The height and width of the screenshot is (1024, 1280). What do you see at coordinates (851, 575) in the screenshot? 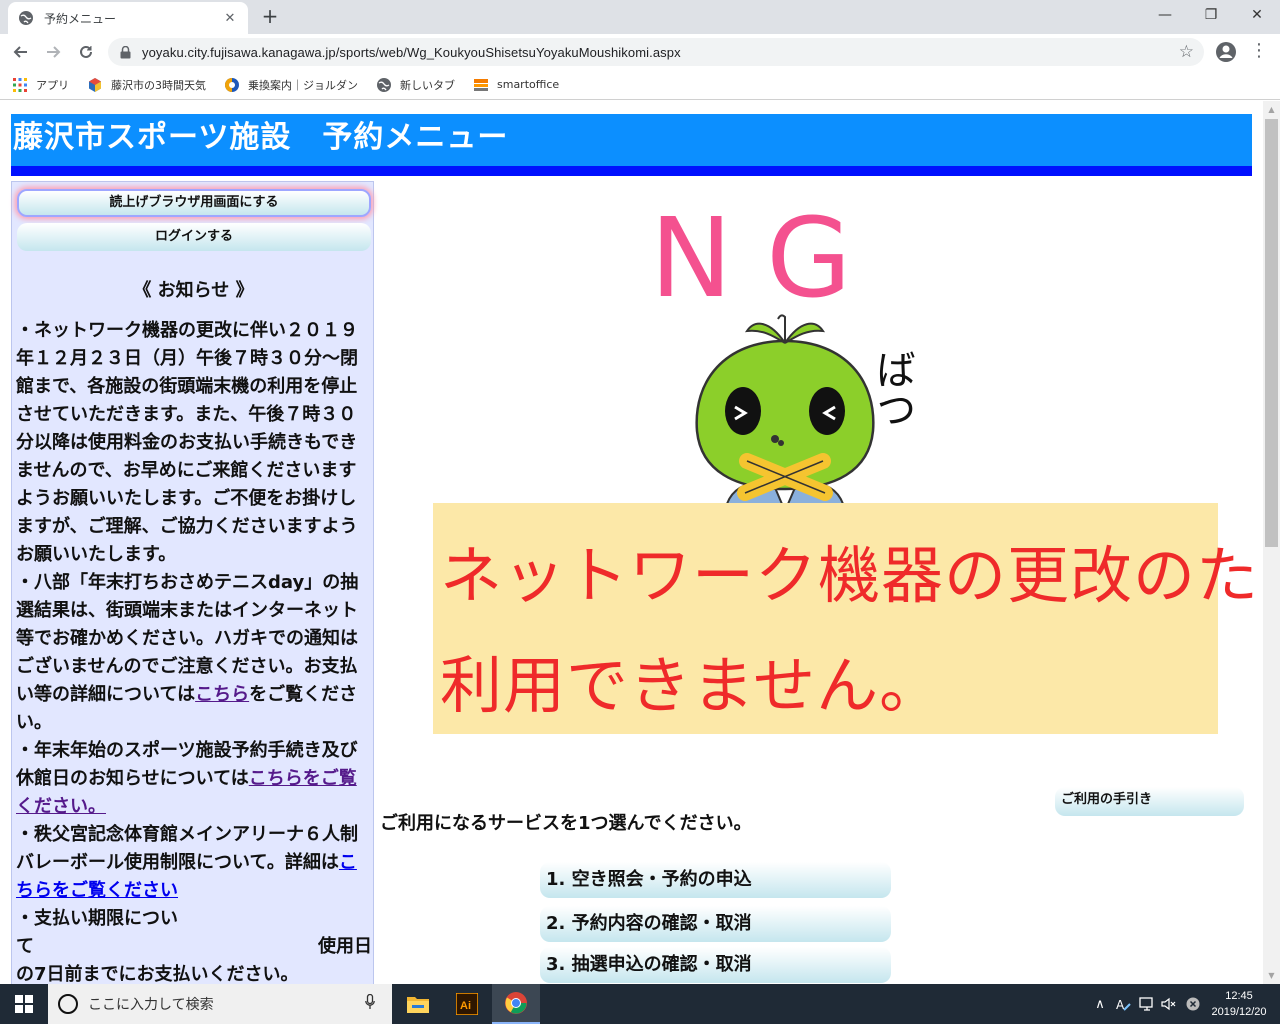
I see `banner-line-1: ネットワーク機器の更改のため` at bounding box center [851, 575].